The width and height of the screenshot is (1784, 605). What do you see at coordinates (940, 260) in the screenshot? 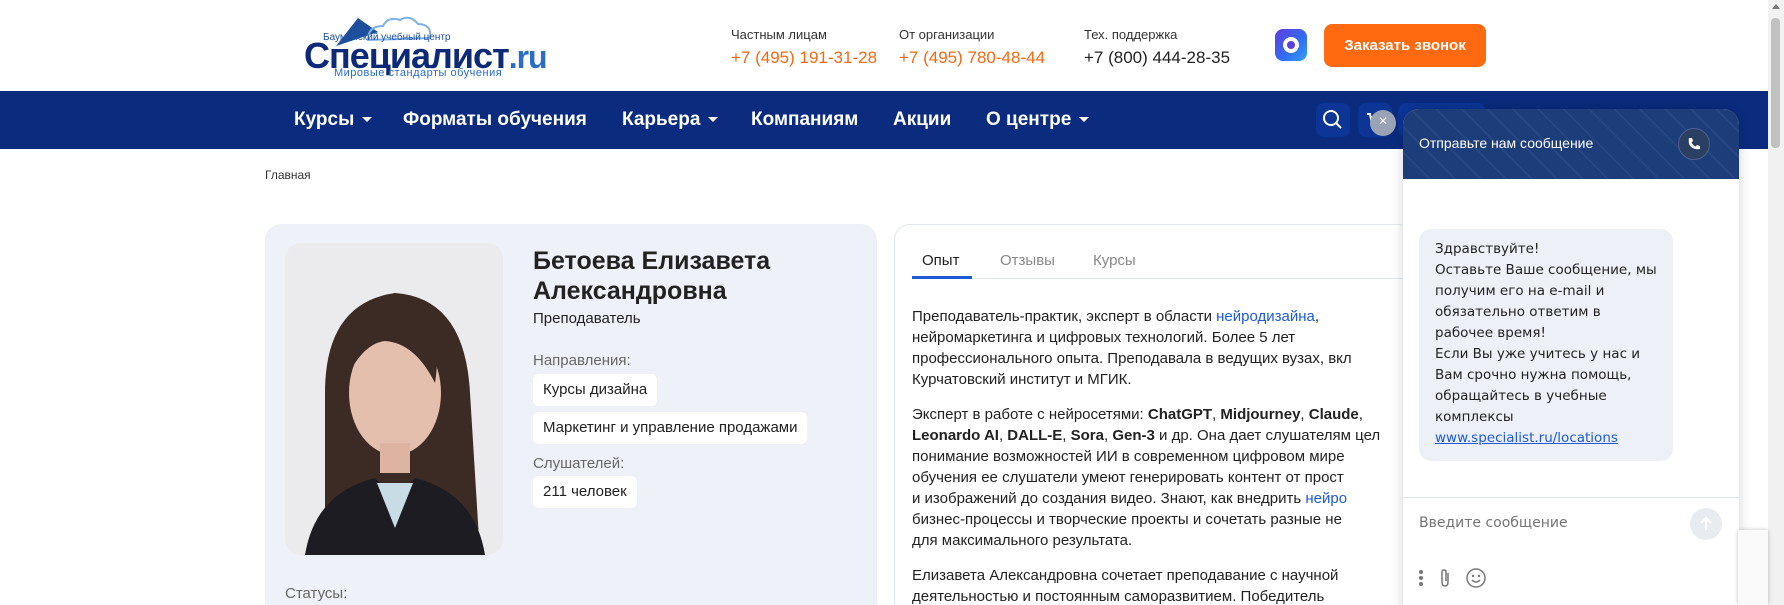
I see `tab-experience: Опыт` at bounding box center [940, 260].